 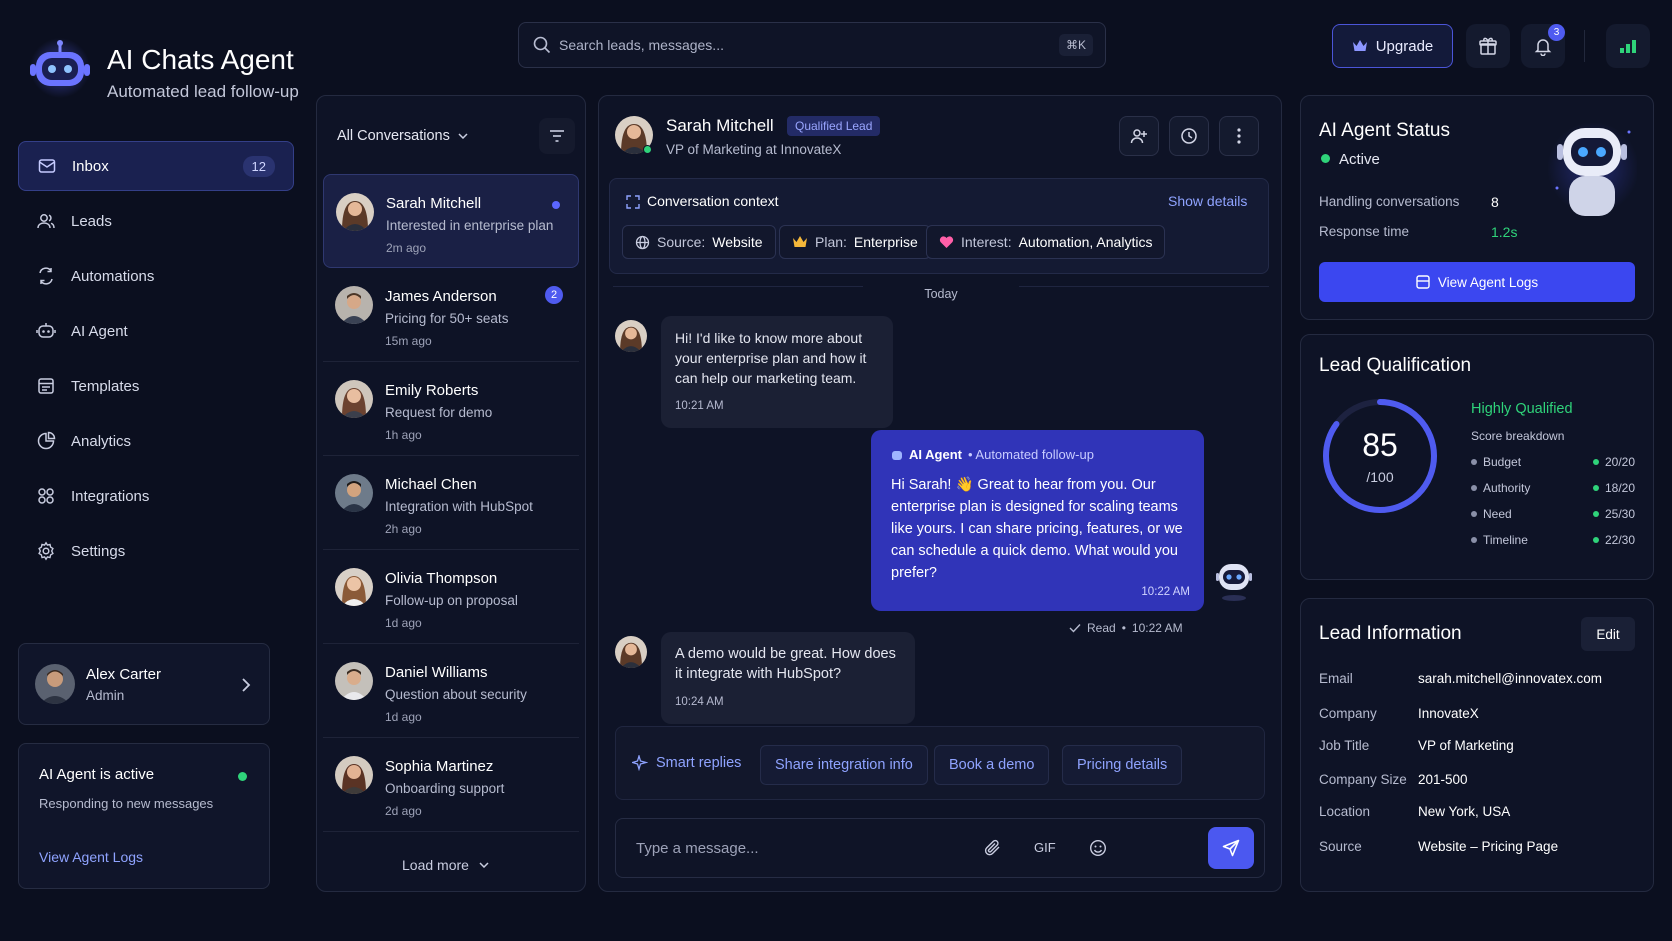 I want to click on reply-book-demo-button: Book a demo, so click(x=992, y=765).